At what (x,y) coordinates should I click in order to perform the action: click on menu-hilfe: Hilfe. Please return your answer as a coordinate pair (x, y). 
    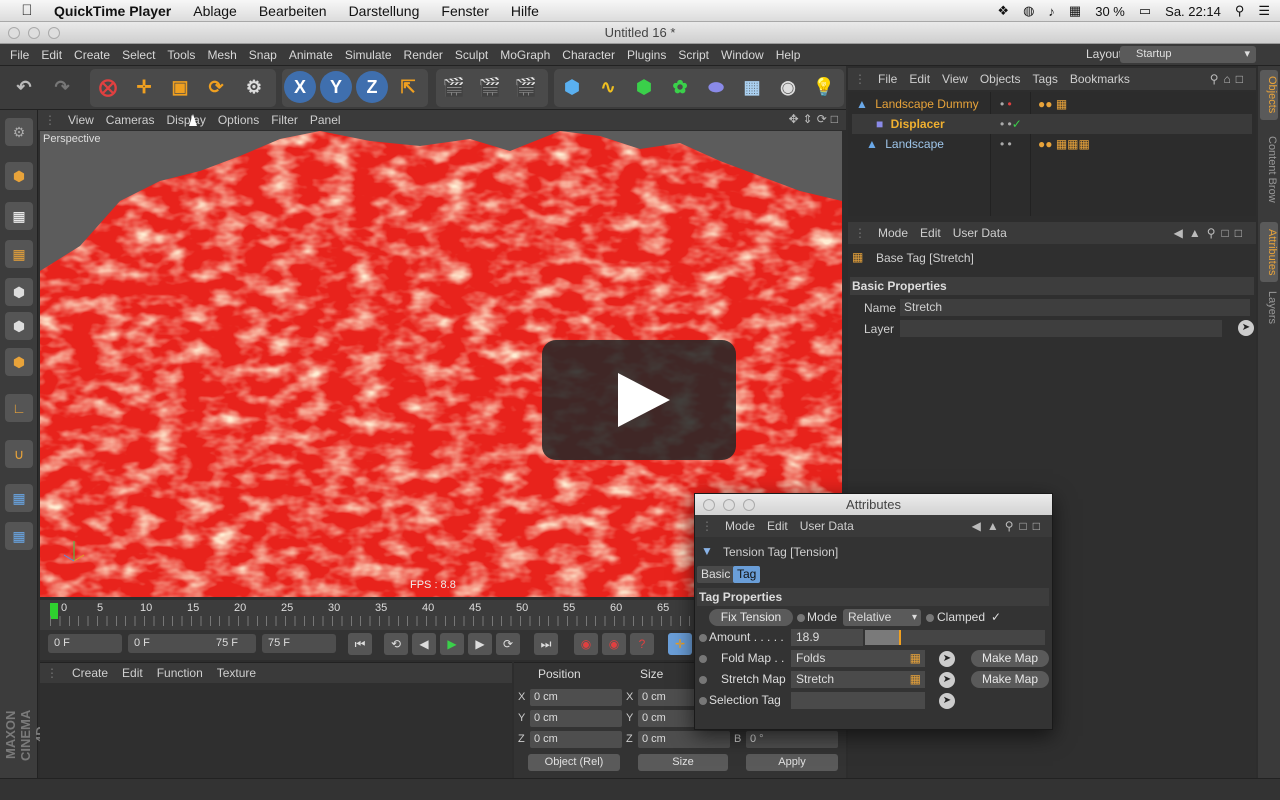
    Looking at the image, I should click on (525, 11).